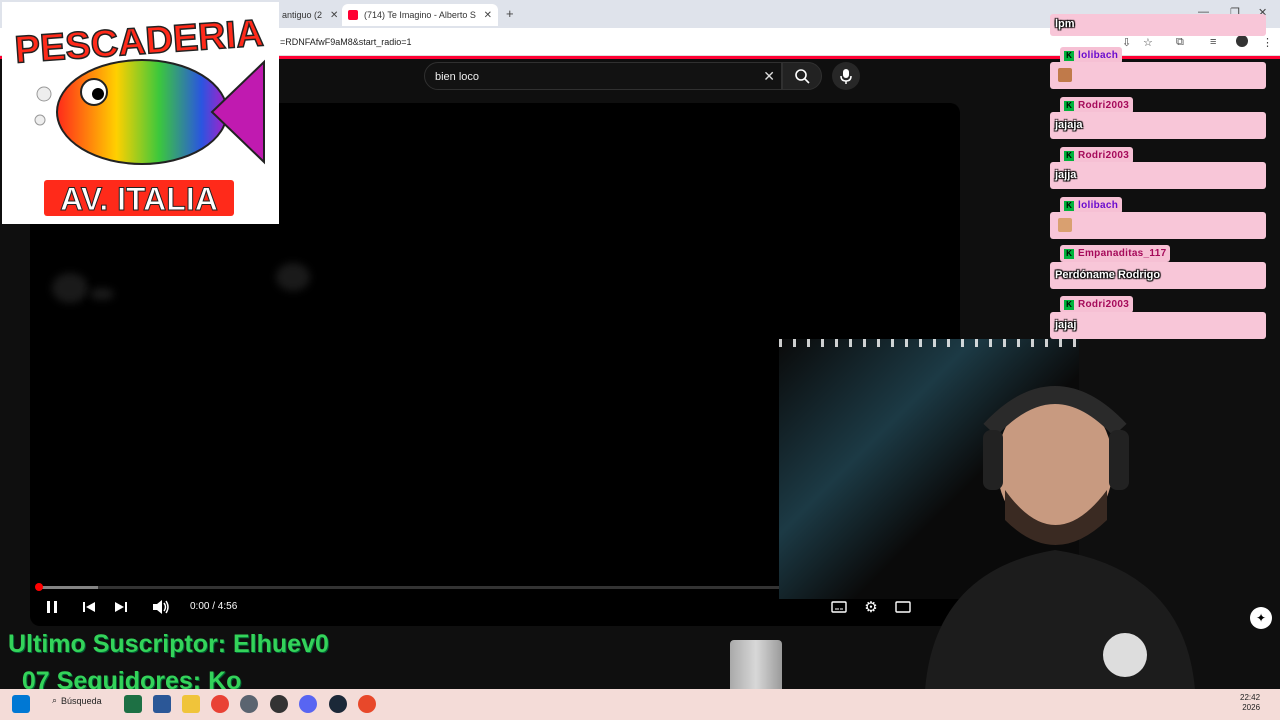  I want to click on taskbar-clock: 22:42 2026, so click(1250, 703).